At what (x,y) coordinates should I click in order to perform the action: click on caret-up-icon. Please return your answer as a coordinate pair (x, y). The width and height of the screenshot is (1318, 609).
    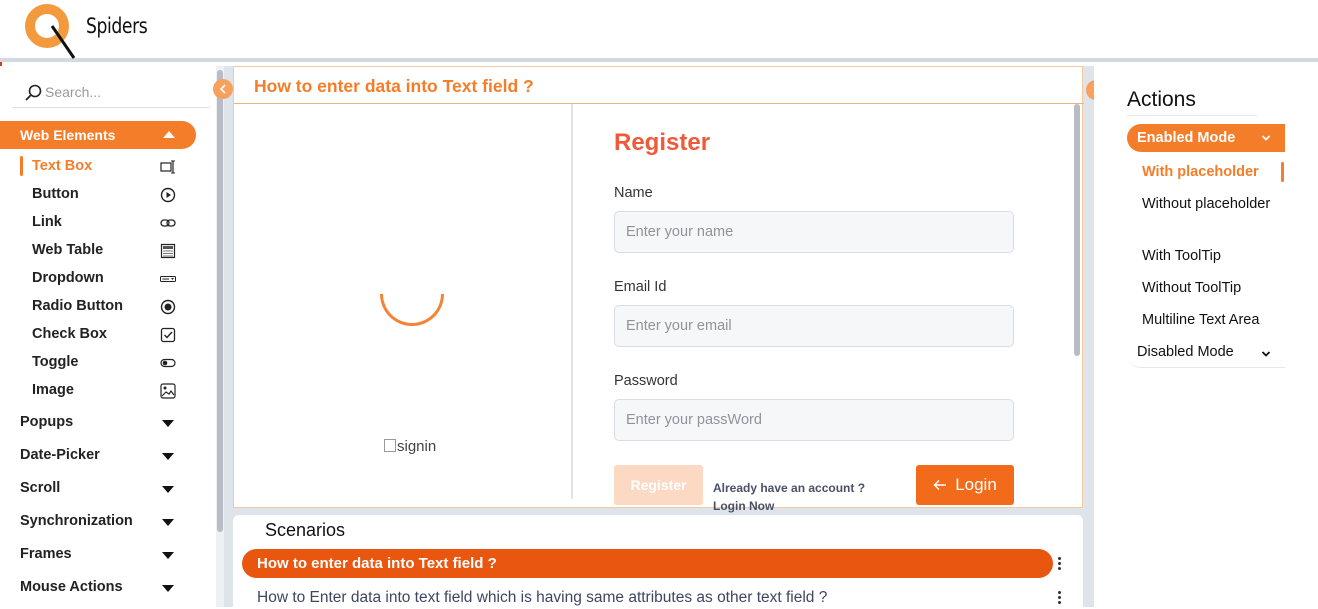
    Looking at the image, I should click on (169, 134).